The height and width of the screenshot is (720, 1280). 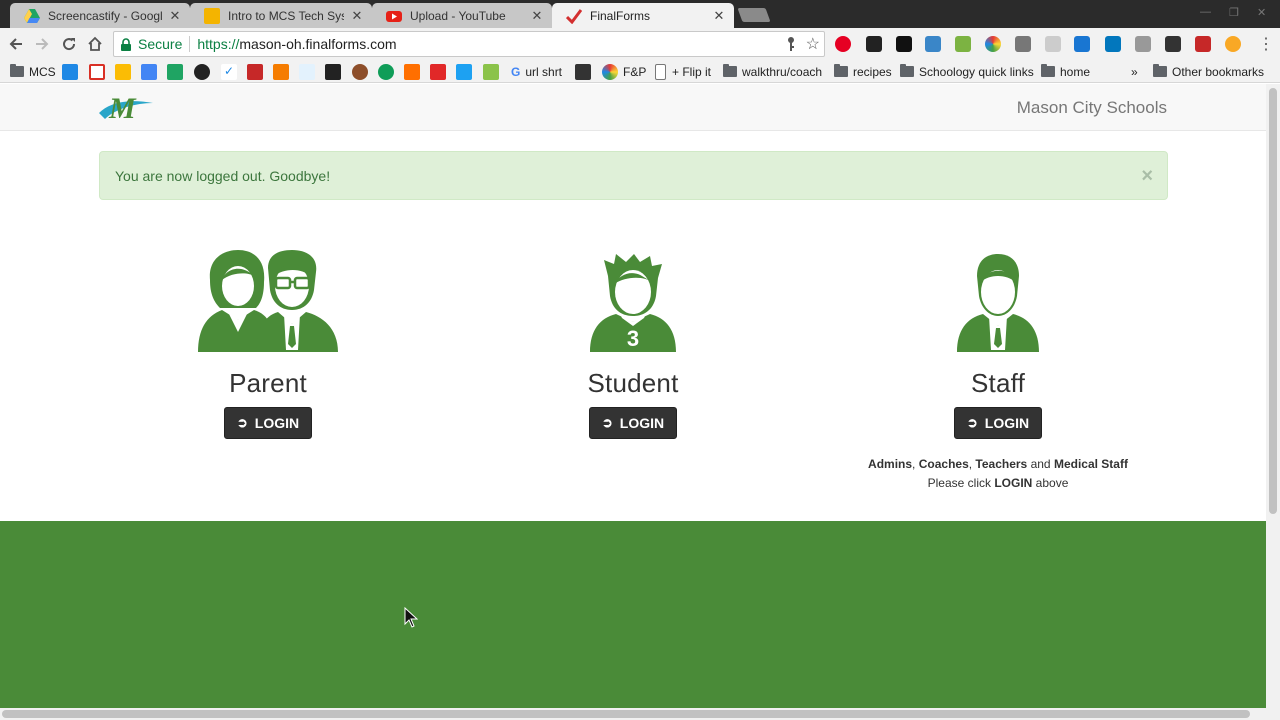 I want to click on role-medical: Medical Staff, so click(x=1090, y=464).